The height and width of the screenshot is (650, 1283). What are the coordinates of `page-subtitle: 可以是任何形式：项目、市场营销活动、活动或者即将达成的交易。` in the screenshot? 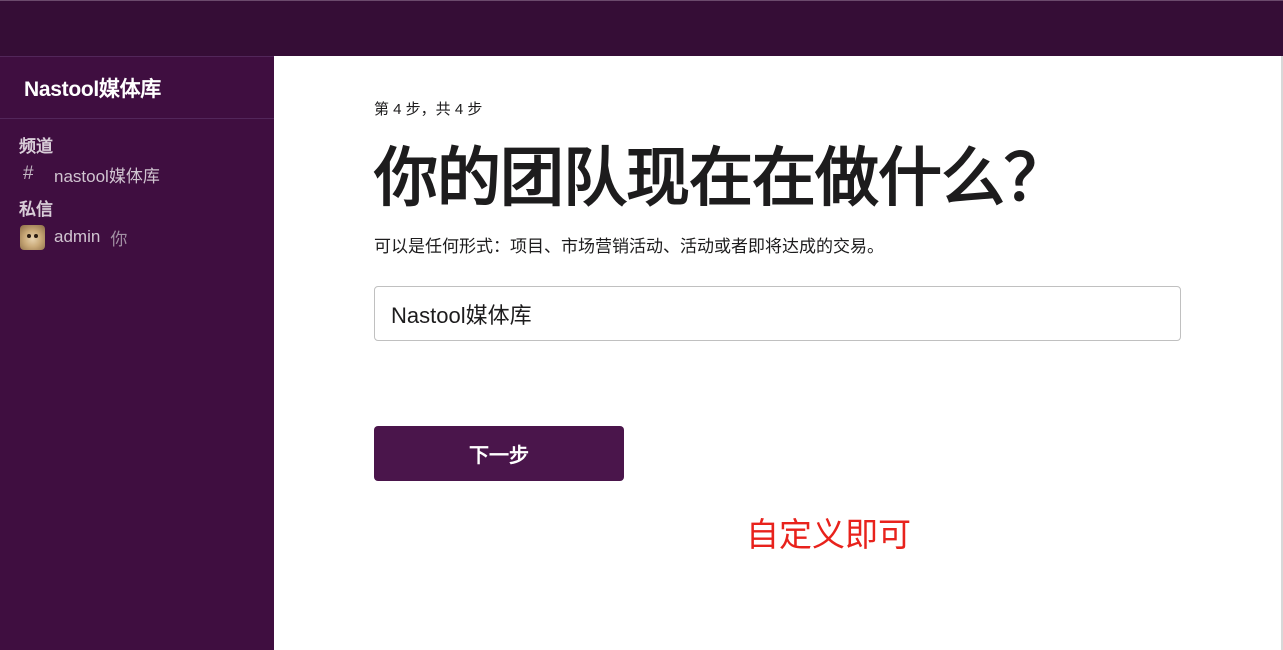 It's located at (629, 246).